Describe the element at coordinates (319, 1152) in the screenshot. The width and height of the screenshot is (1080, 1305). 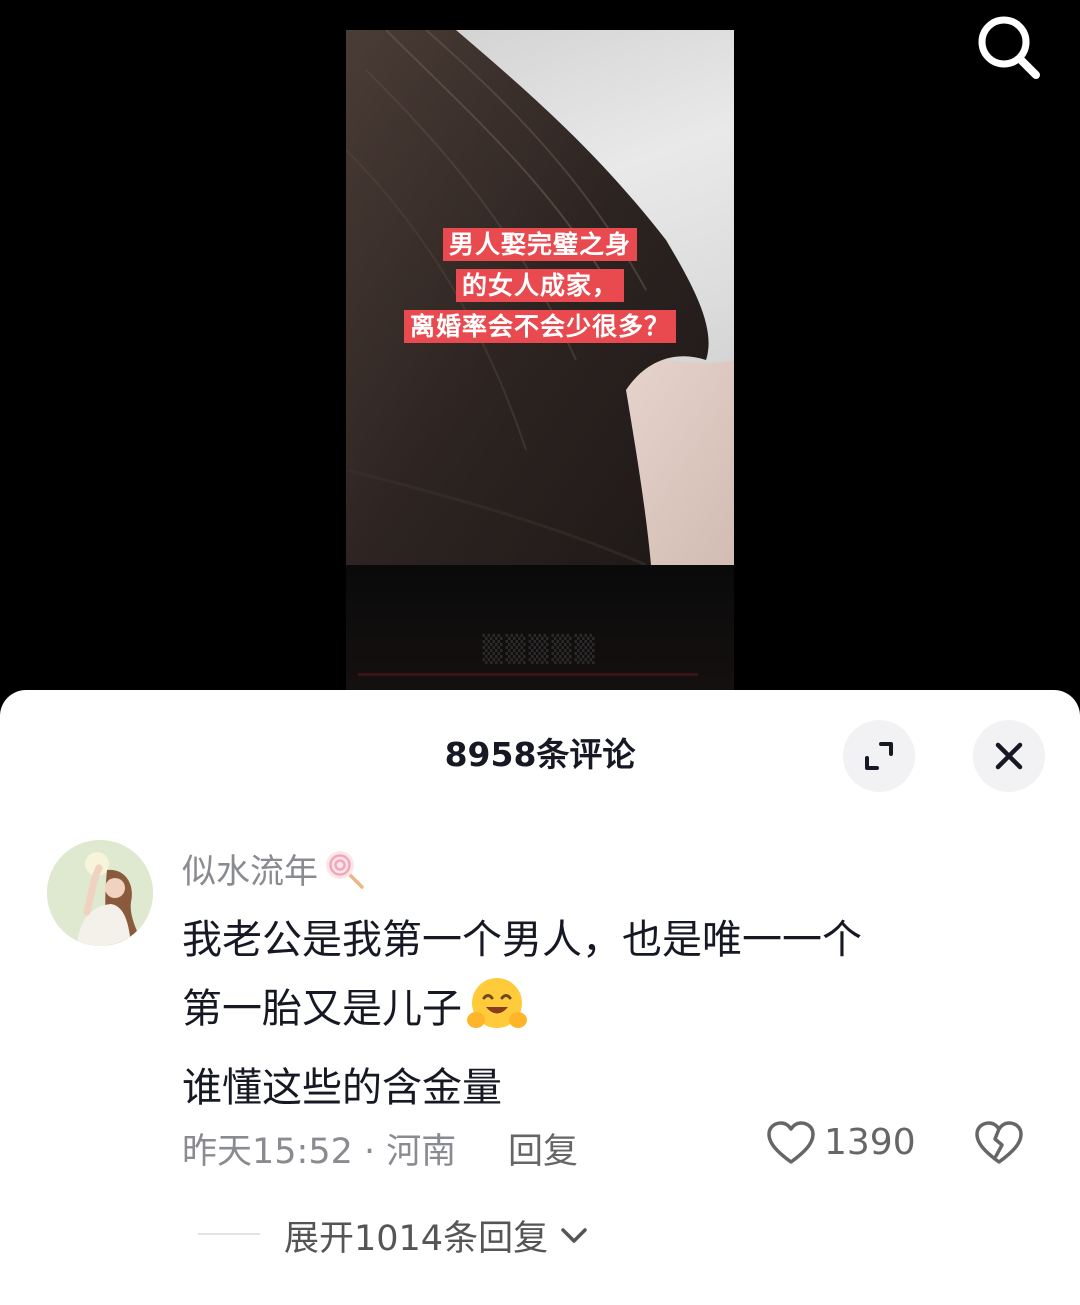
I see `comment-meta: 昨天15:52 · 河南` at that location.